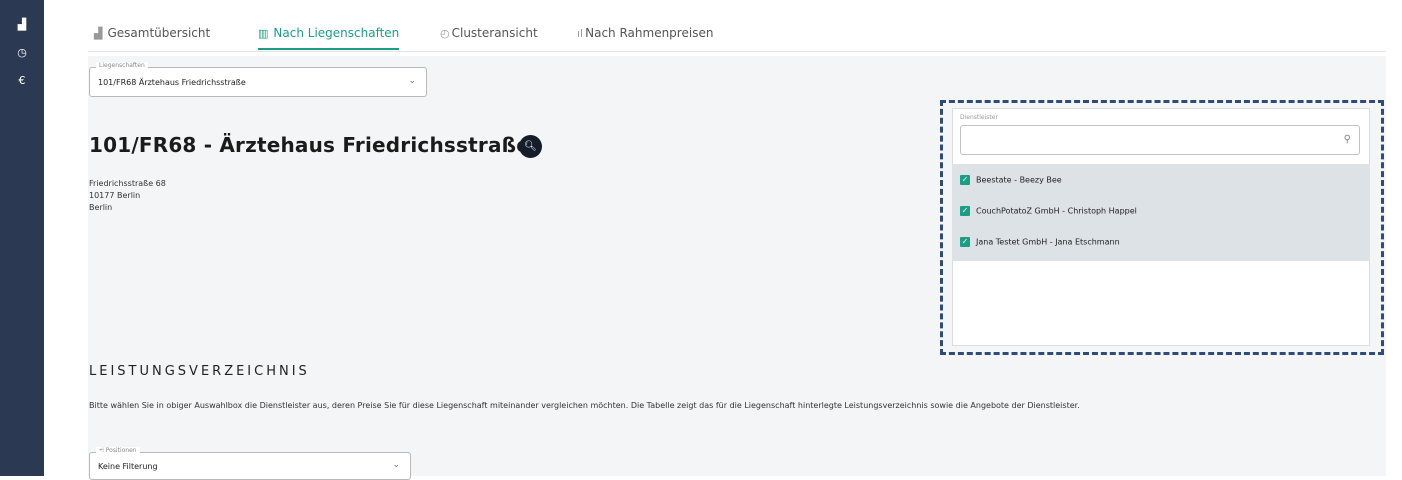 The width and height of the screenshot is (1402, 480). What do you see at coordinates (121, 450) in the screenshot?
I see `positions-legend-text: Positionen` at bounding box center [121, 450].